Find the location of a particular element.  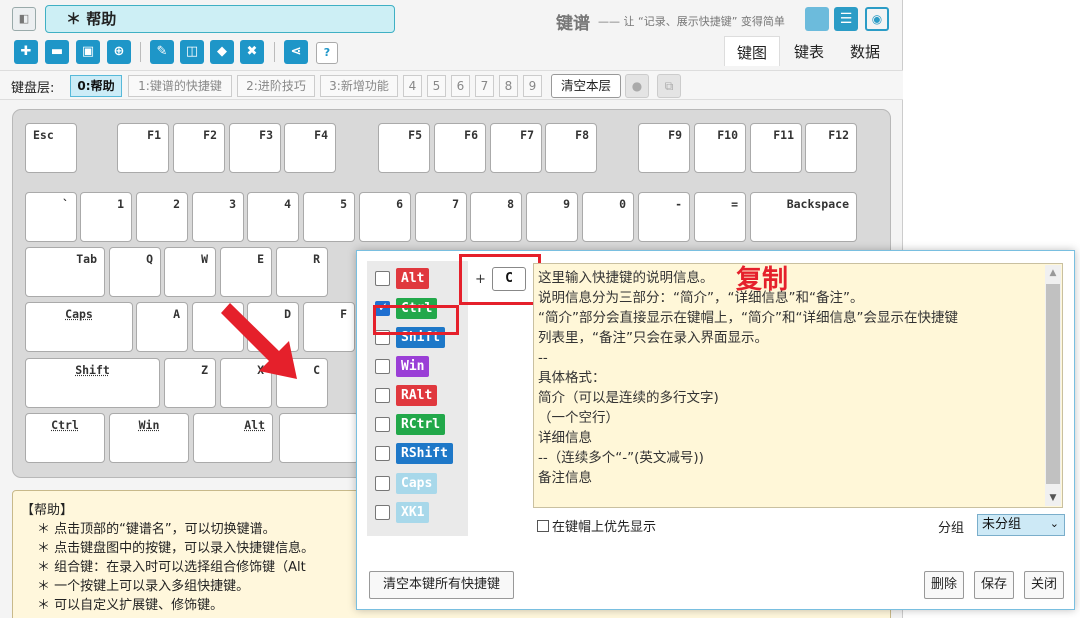

key: F11 is located at coordinates (776, 148).